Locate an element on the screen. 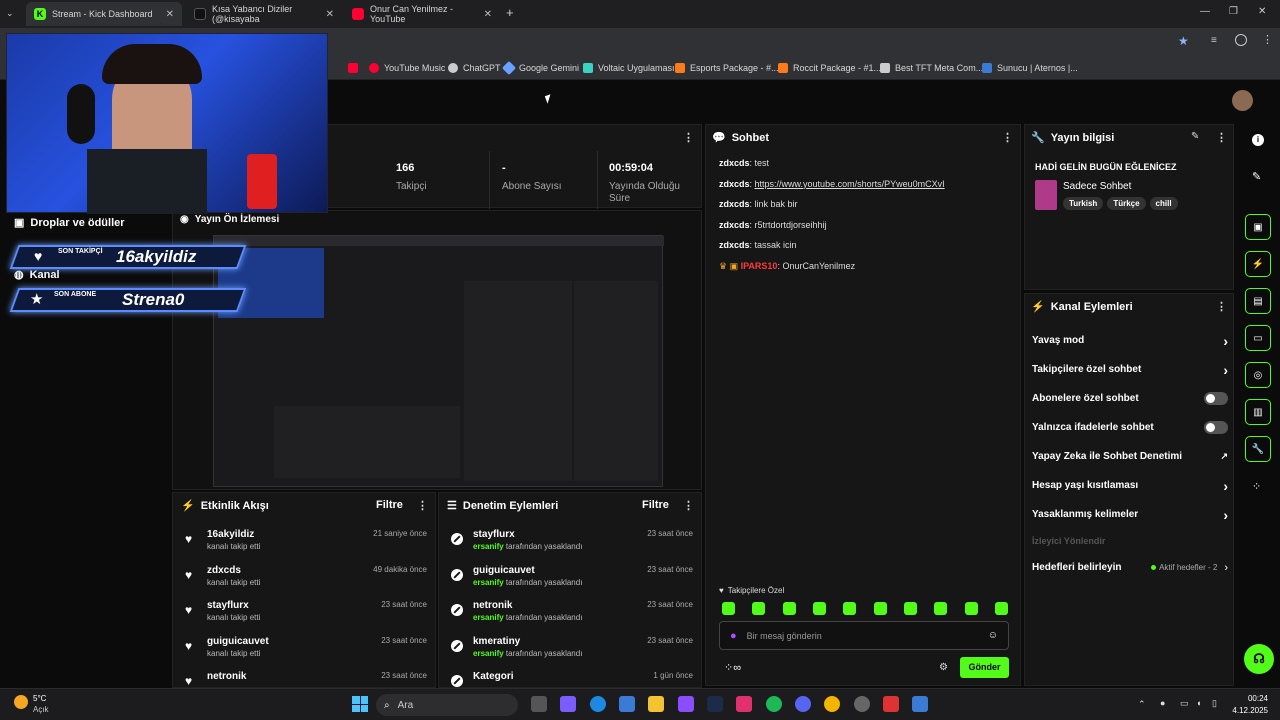 Image resolution: width=1280 pixels, height=720 pixels. chat-username: IPARS10 is located at coordinates (759, 266).